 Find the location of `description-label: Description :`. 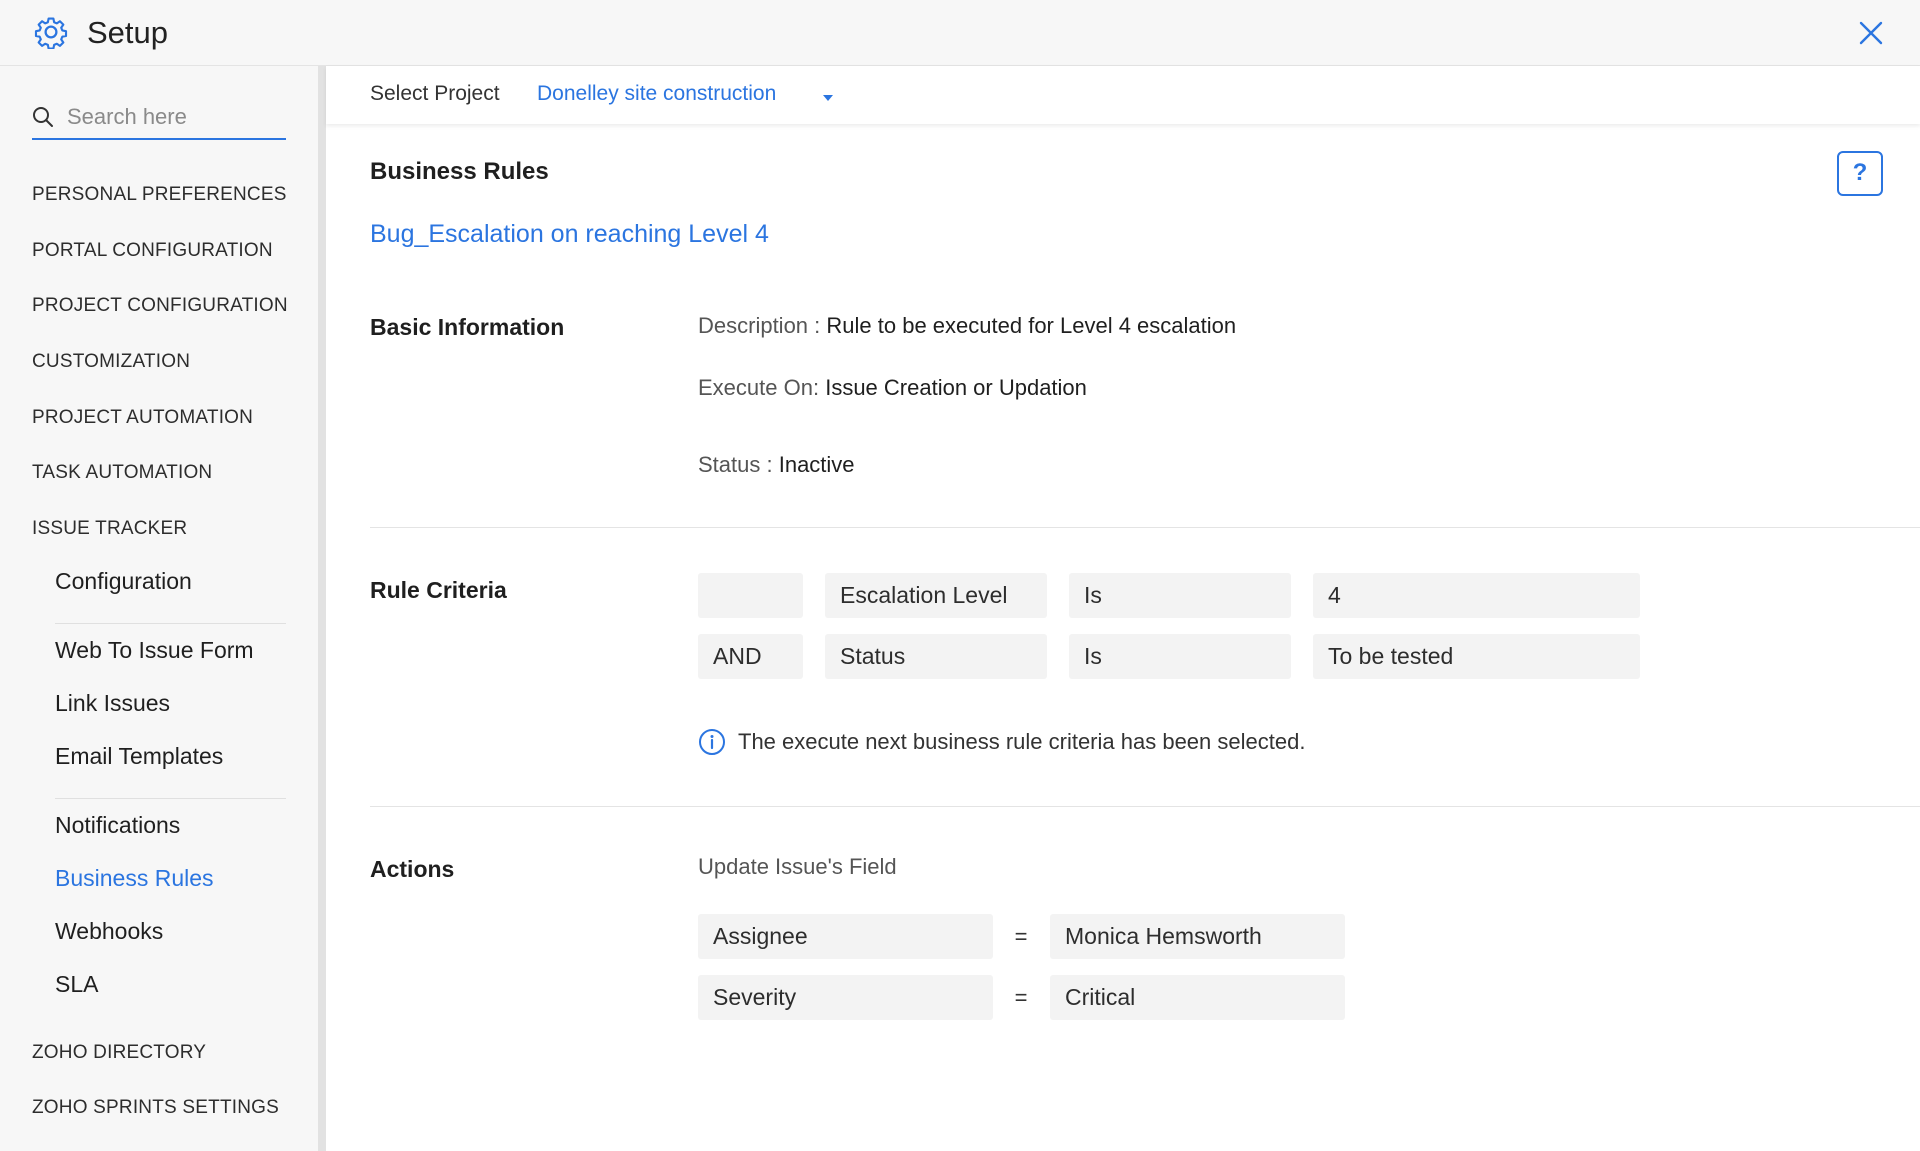

description-label: Description : is located at coordinates (759, 325).